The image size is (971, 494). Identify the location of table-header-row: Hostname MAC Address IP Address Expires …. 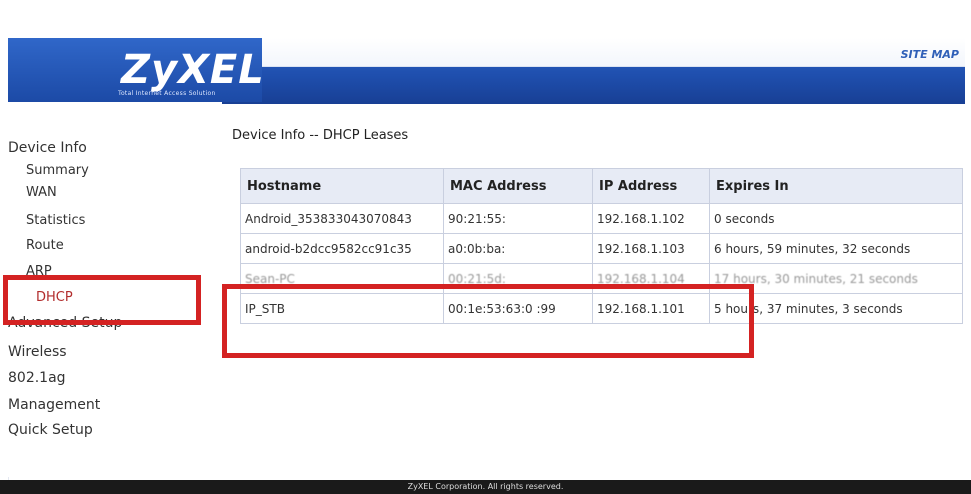
(601, 186).